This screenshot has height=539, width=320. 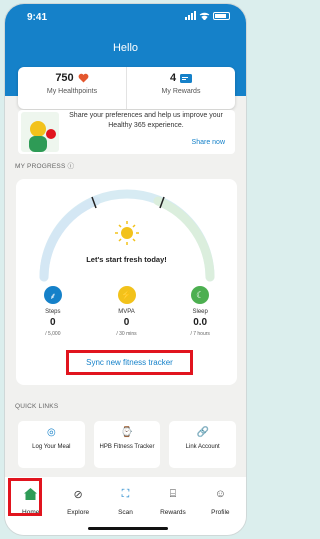 What do you see at coordinates (40, 132) in the screenshot?
I see `promo-illustration` at bounding box center [40, 132].